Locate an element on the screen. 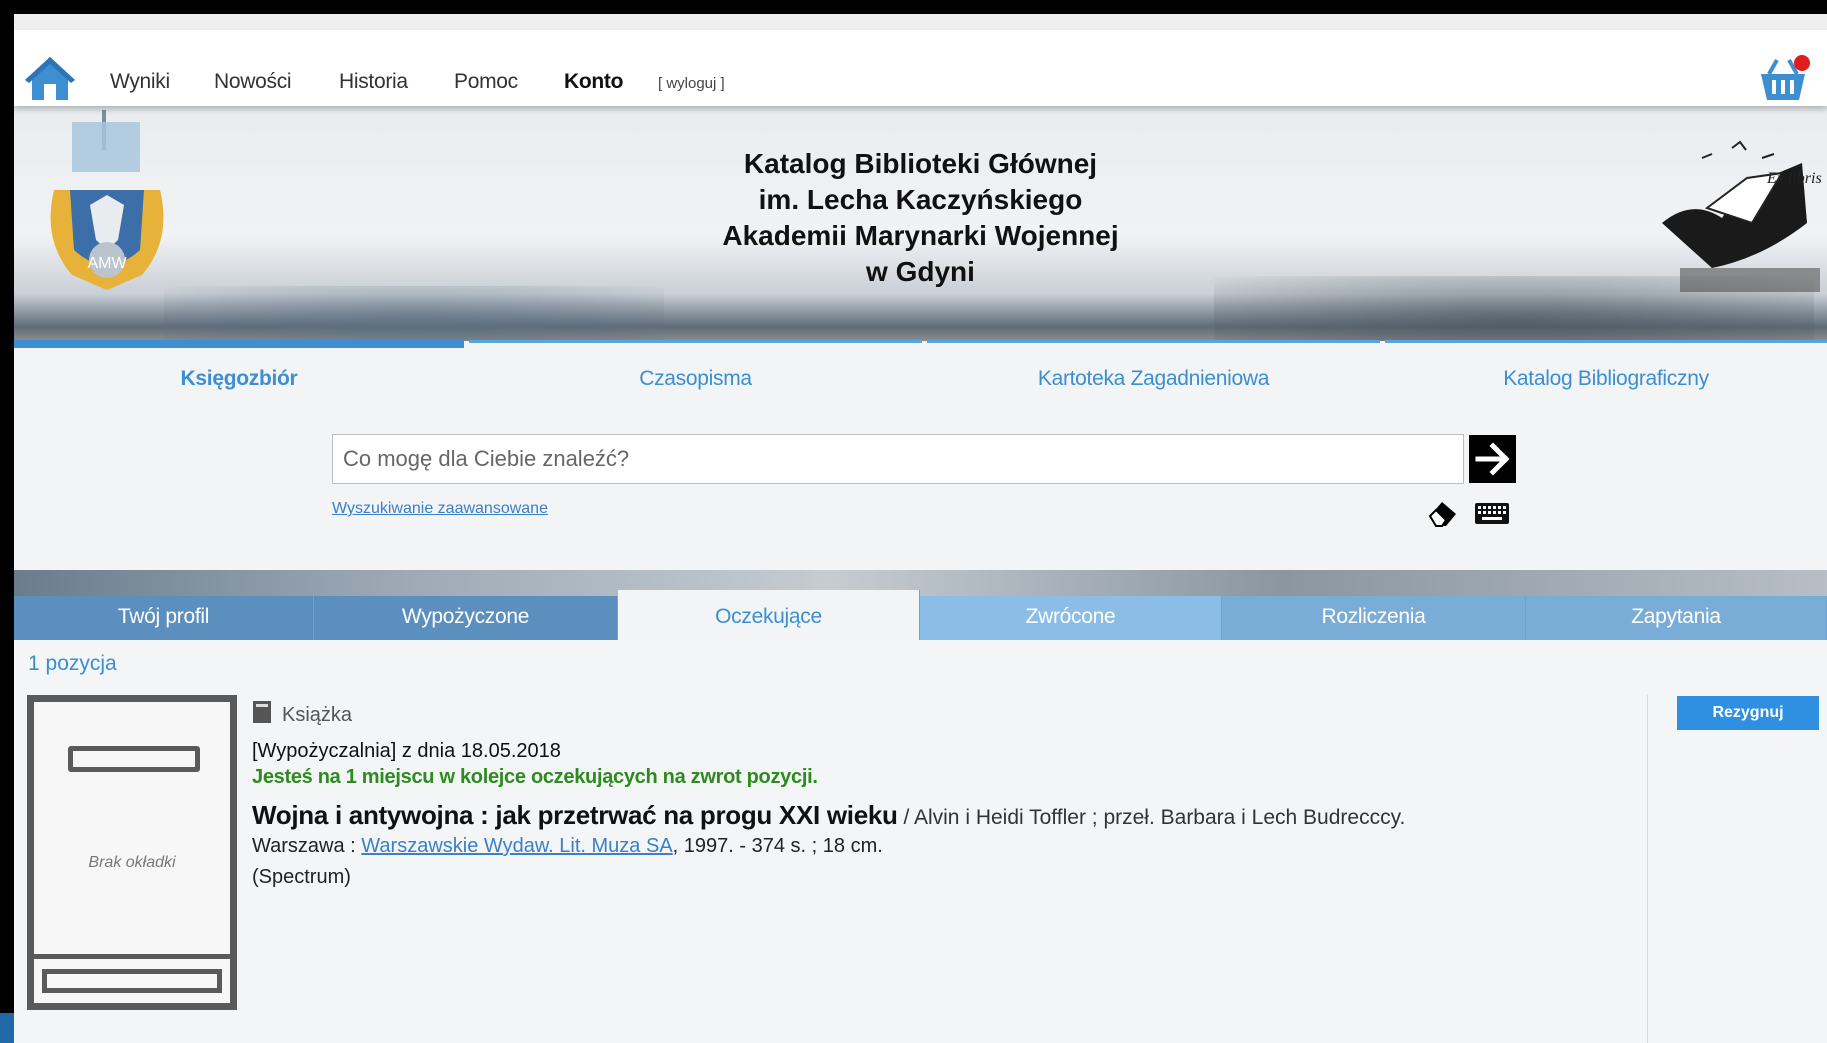 This screenshot has height=1043, width=1827. tab-oczekujace: Oczekujące is located at coordinates (769, 615).